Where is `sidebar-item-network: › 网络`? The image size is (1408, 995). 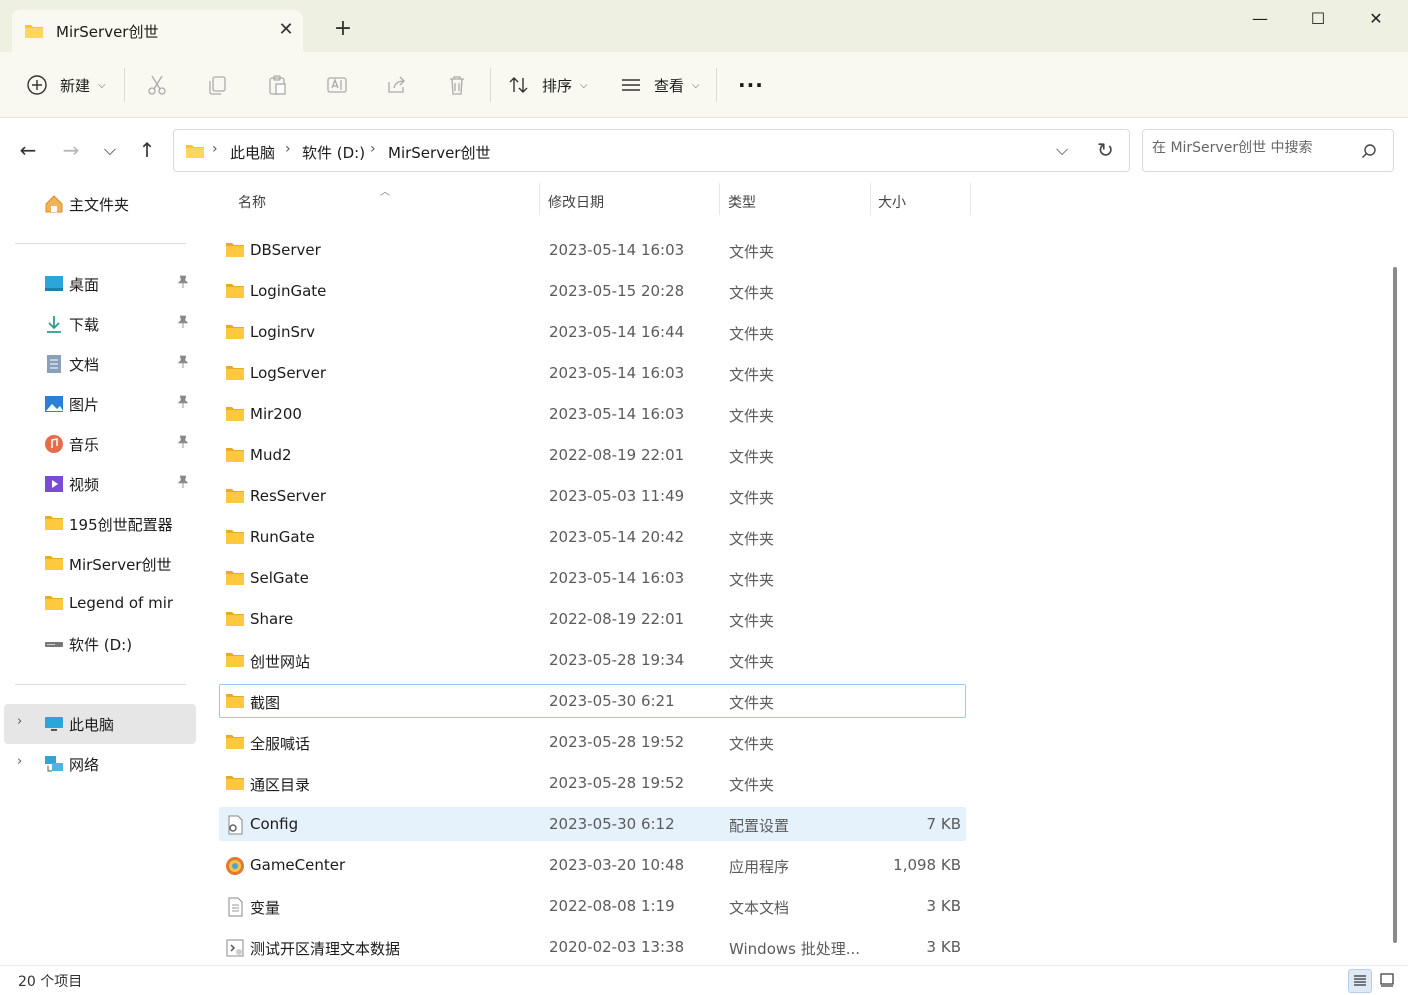 sidebar-item-network: › 网络 is located at coordinates (100, 764).